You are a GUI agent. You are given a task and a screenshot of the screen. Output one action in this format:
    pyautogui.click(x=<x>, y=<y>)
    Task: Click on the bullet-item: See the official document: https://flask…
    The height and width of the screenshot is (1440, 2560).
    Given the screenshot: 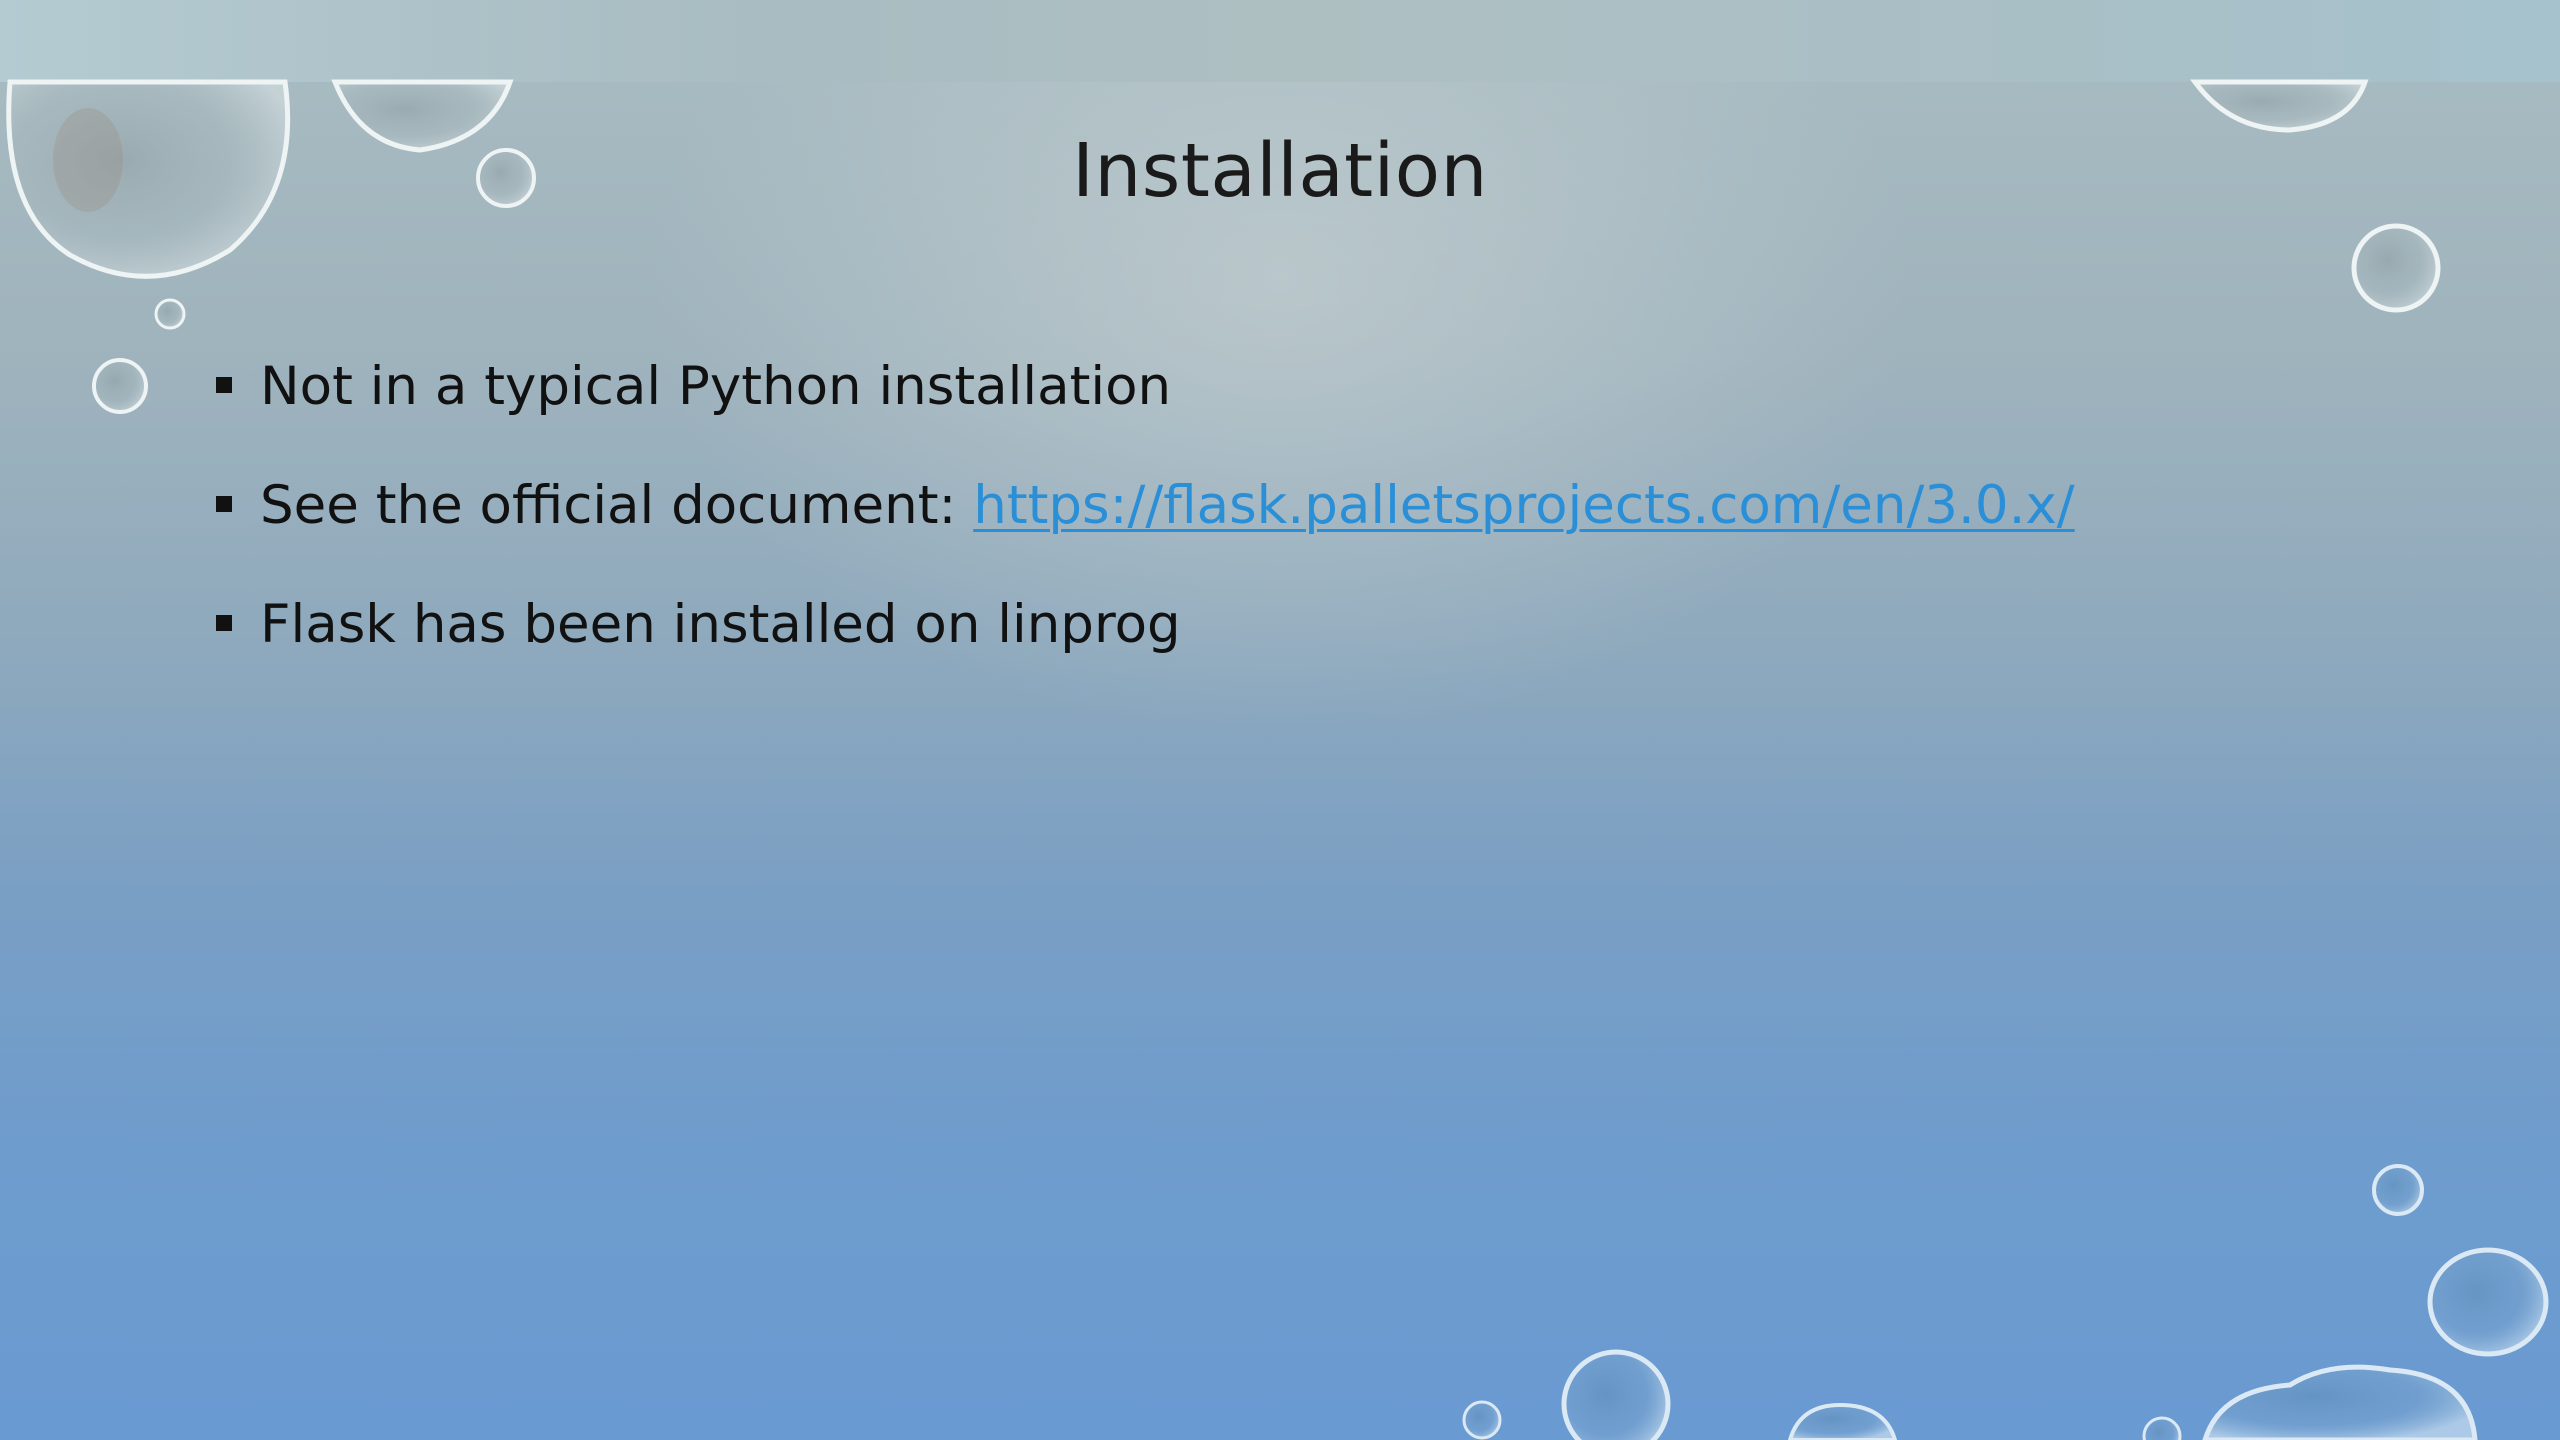 What is the action you would take?
    pyautogui.click(x=1143, y=506)
    